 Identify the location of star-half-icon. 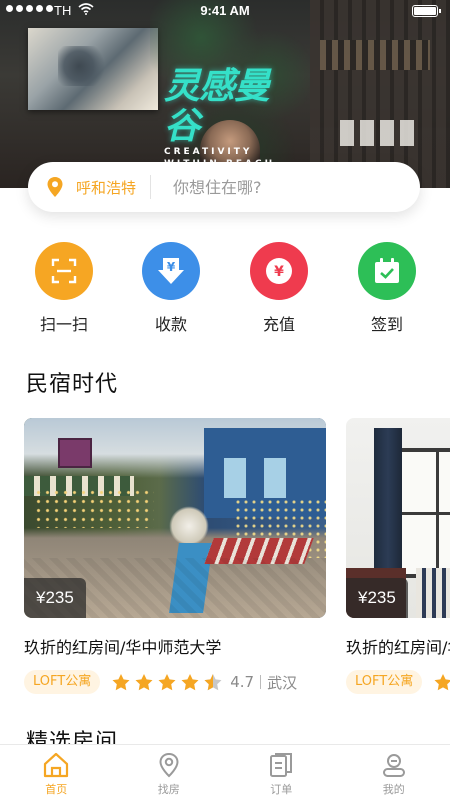
(213, 681).